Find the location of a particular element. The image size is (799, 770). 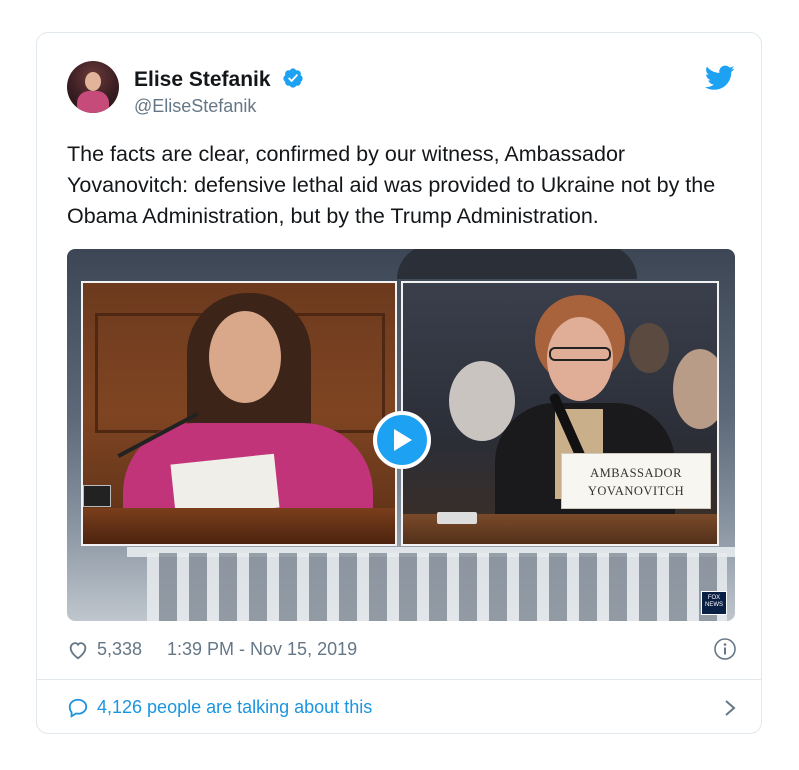

network-logo: FOX NEWS is located at coordinates (714, 603).